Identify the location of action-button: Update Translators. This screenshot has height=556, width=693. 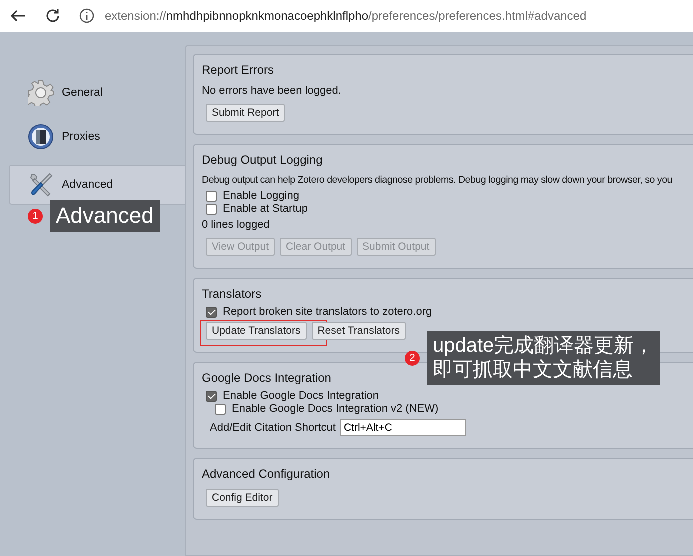
(256, 331).